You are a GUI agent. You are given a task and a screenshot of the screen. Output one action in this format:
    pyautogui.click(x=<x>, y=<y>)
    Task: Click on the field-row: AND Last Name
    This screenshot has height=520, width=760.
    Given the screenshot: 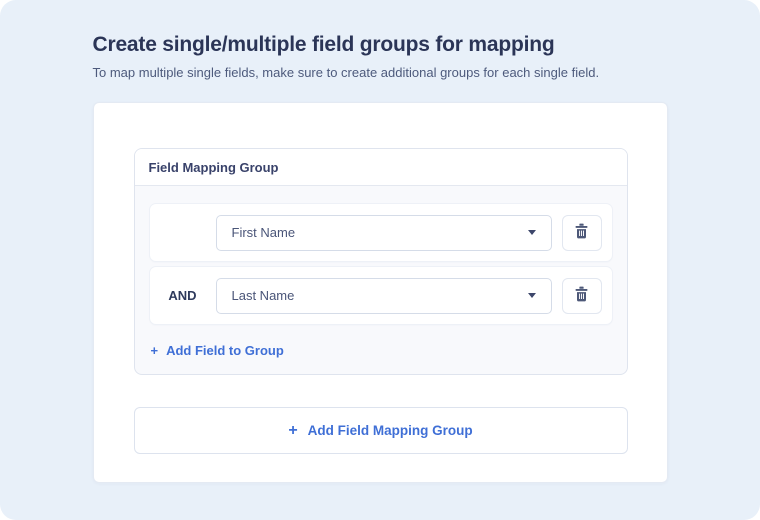 What is the action you would take?
    pyautogui.click(x=380, y=295)
    